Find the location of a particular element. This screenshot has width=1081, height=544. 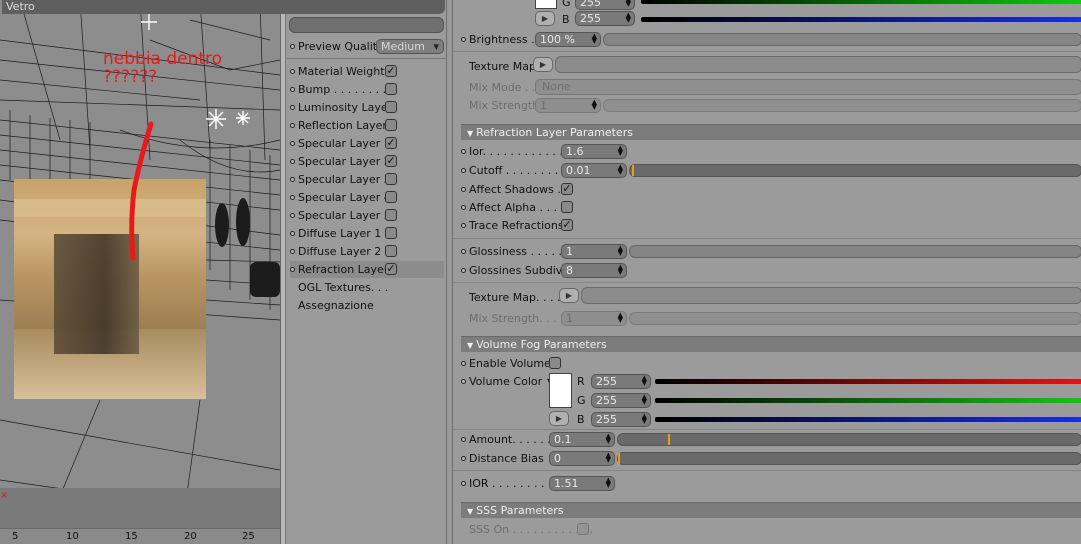

panel-divider is located at coordinates (283, 272).